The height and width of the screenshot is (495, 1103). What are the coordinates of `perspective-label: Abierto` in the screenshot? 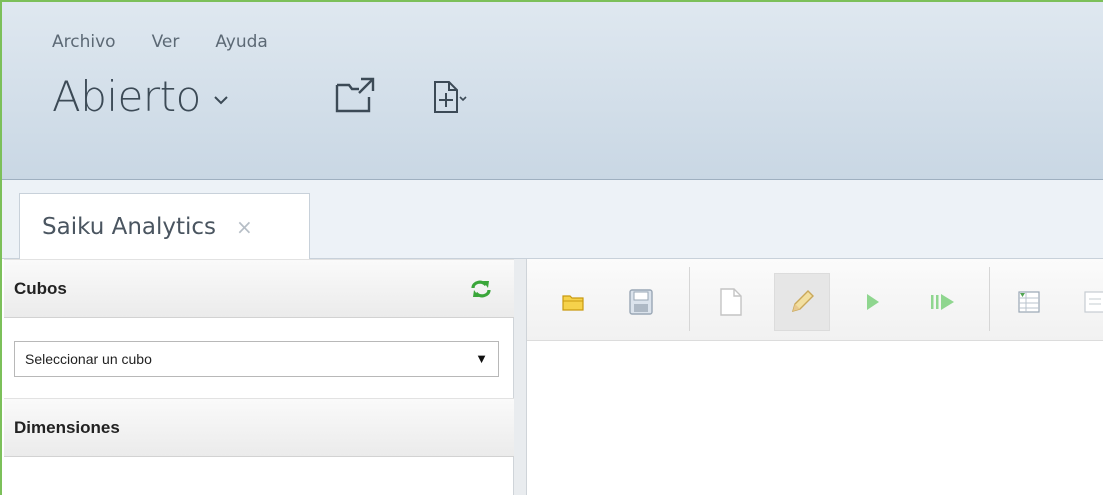 It's located at (126, 96).